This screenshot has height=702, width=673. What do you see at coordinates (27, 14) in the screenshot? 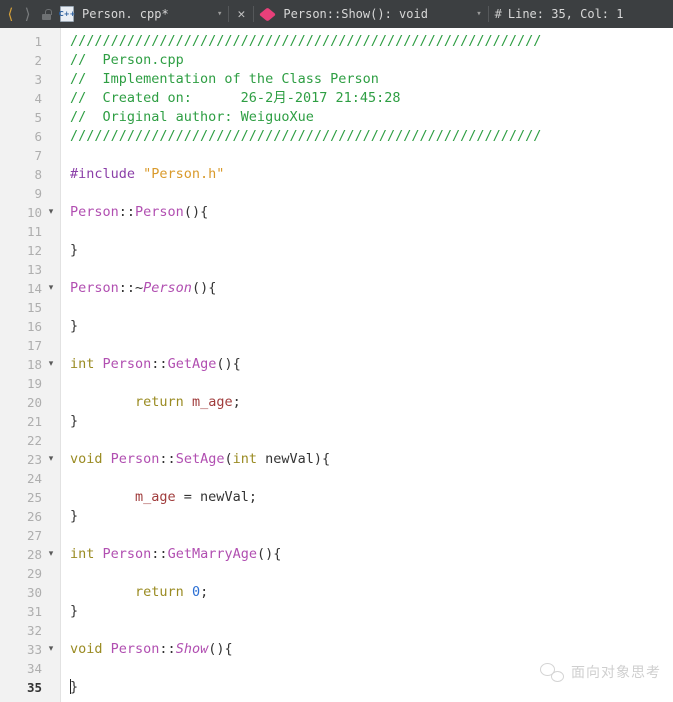
I see `navigate-forward-icon: ⟩` at bounding box center [27, 14].